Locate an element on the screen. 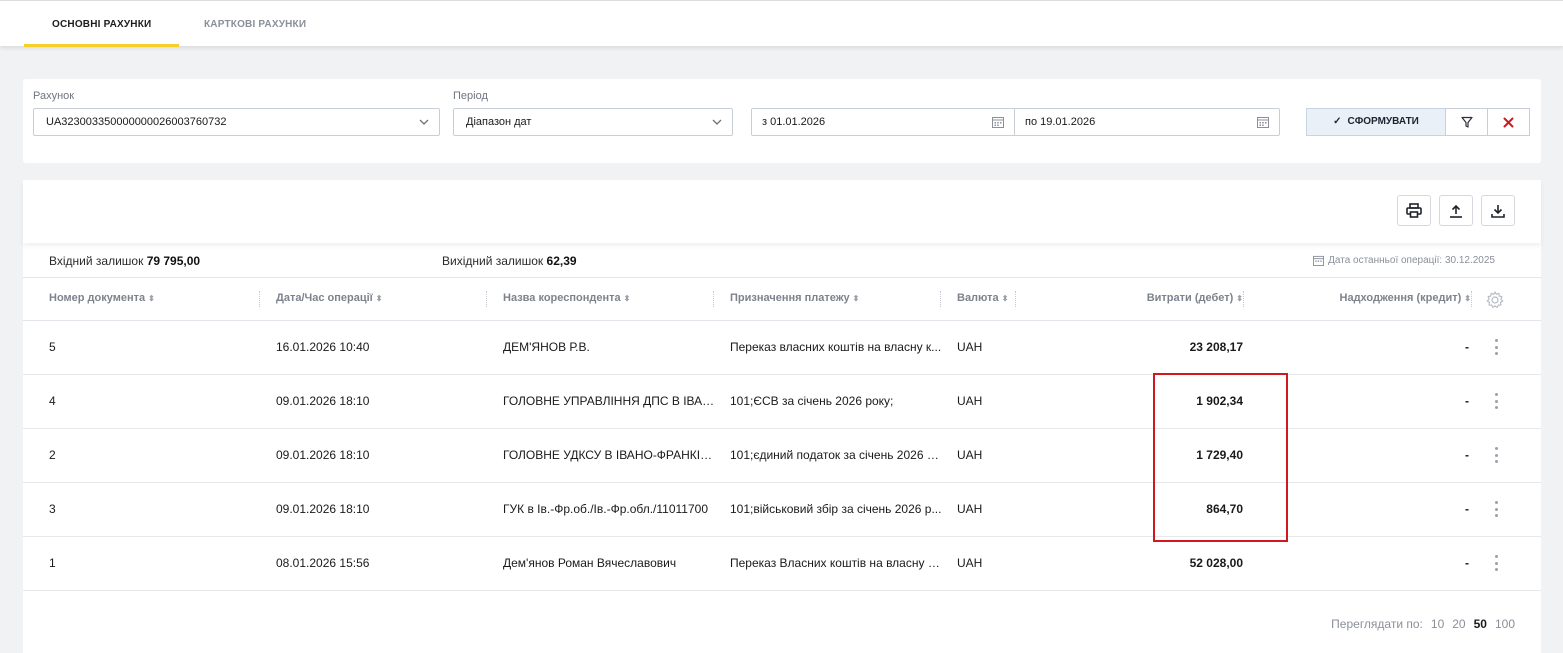 The height and width of the screenshot is (653, 1563). checkmark-icon: ✓ is located at coordinates (1337, 121).